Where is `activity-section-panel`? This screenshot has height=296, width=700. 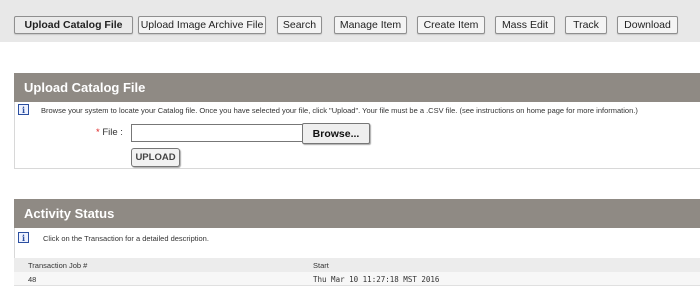 activity-section-panel is located at coordinates (357, 243).